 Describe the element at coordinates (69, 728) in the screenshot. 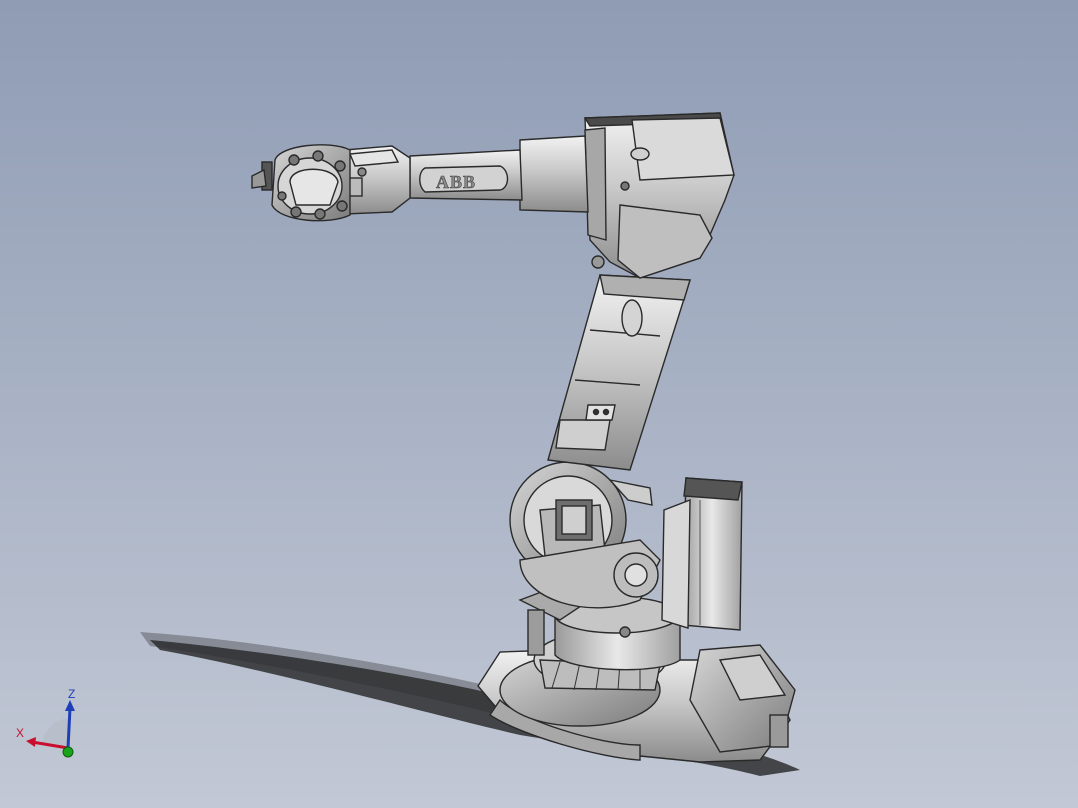

I see `triad-z-axis` at that location.